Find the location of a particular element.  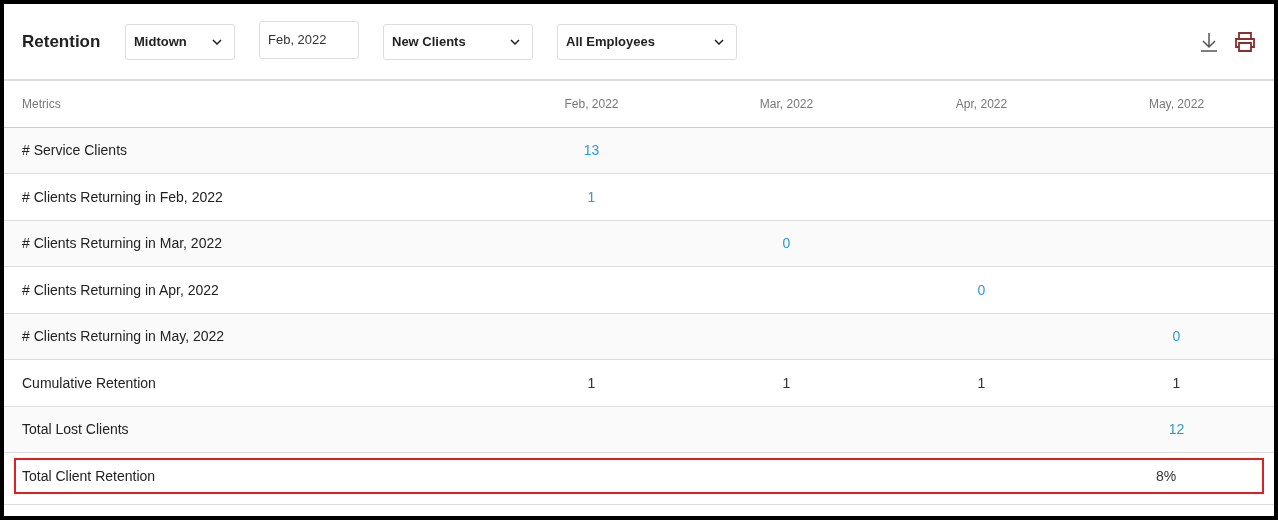

value-link: 13 is located at coordinates (591, 150).